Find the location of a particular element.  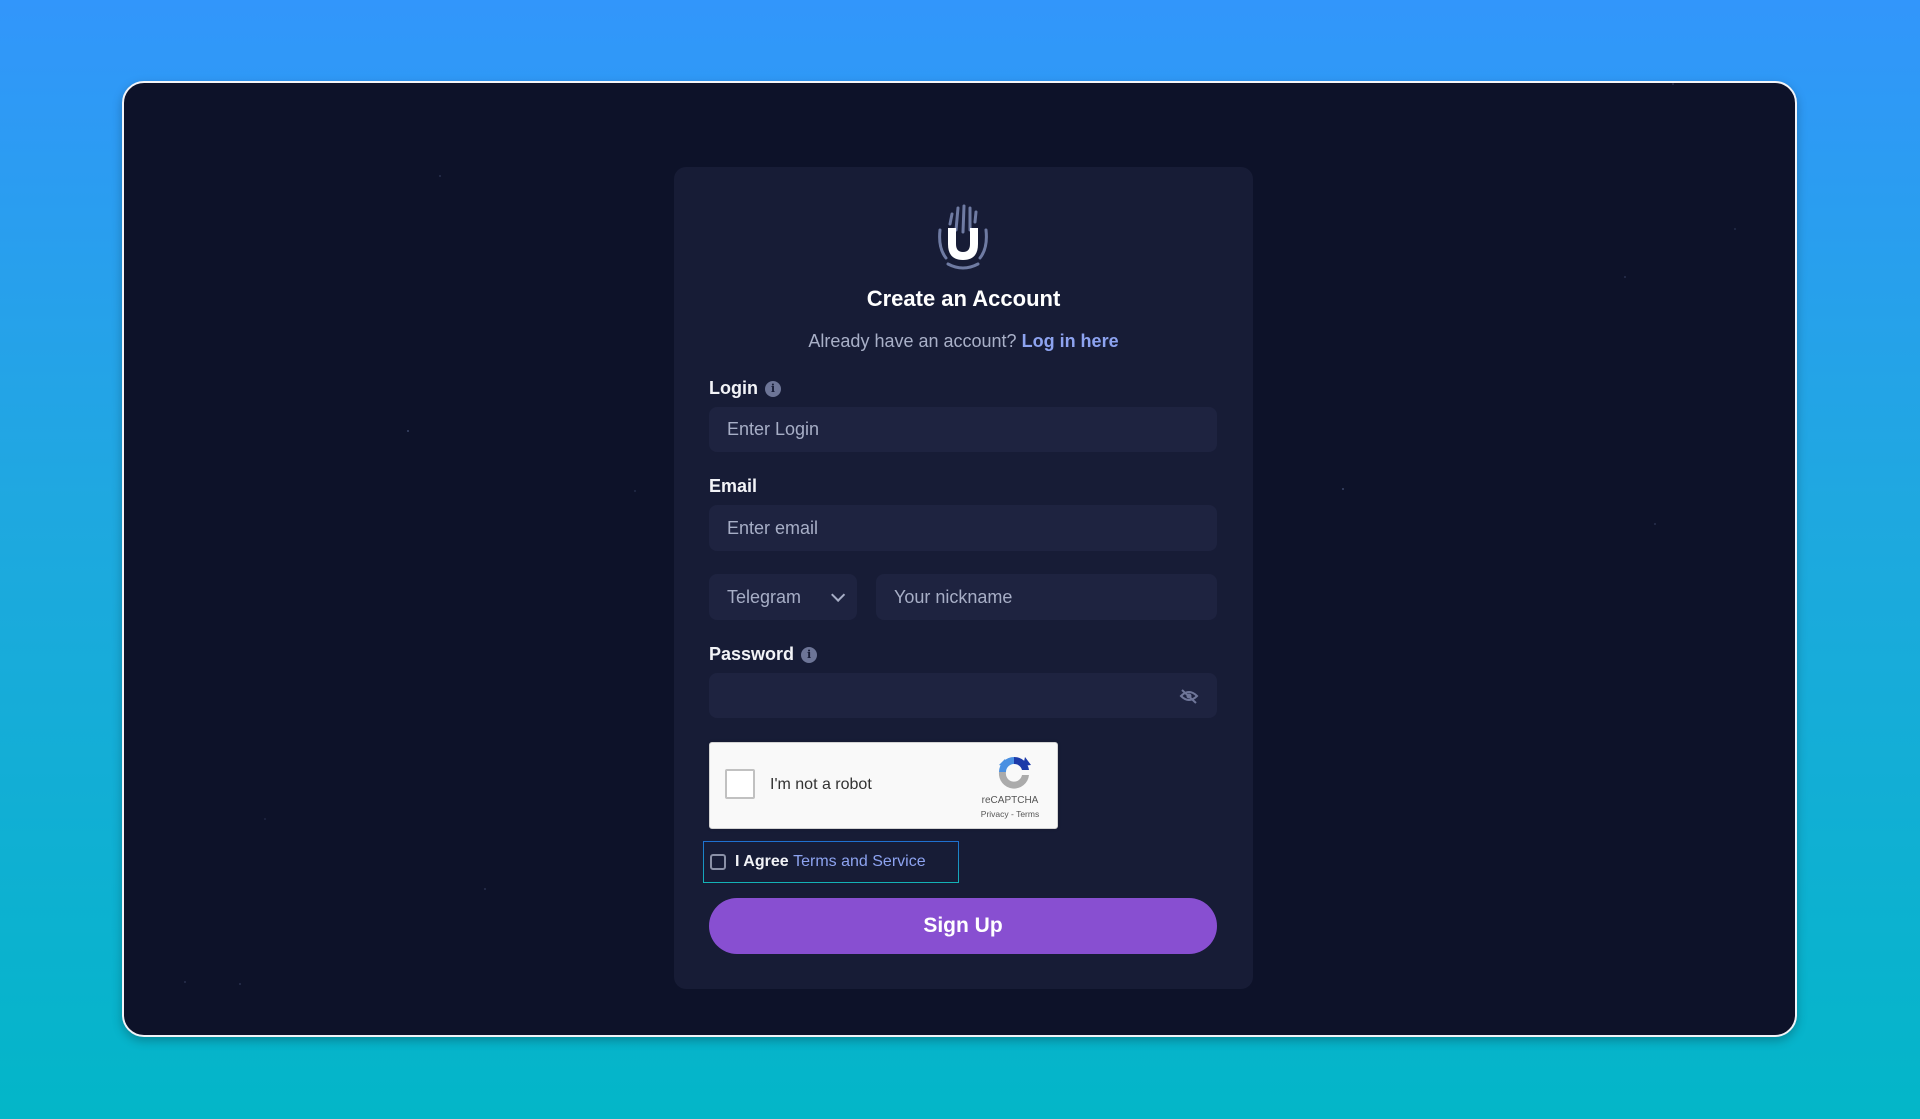

nickname-placeholder: Your nickname is located at coordinates (953, 596).